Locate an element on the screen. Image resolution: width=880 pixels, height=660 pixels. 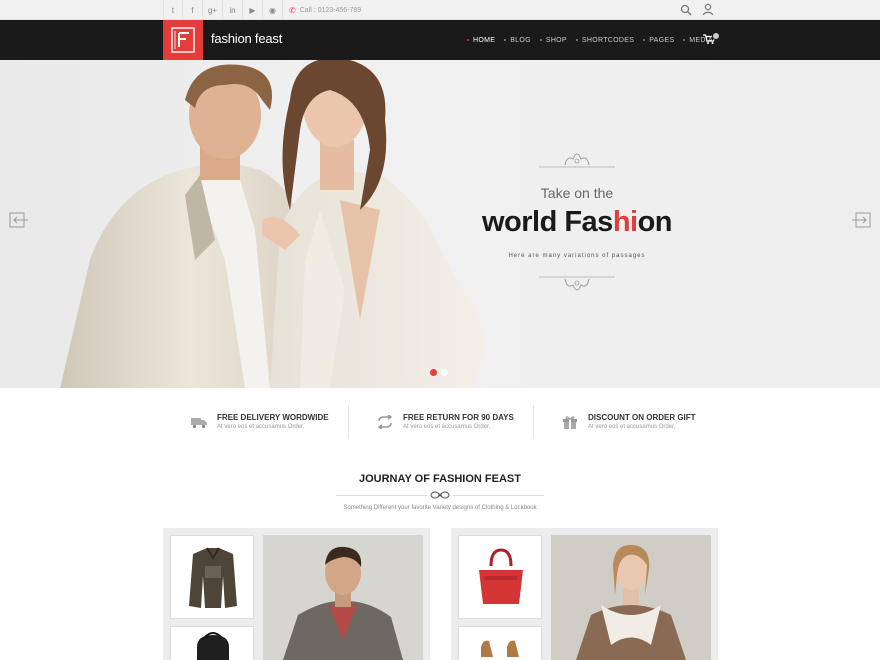
search-icon is located at coordinates (686, 10).